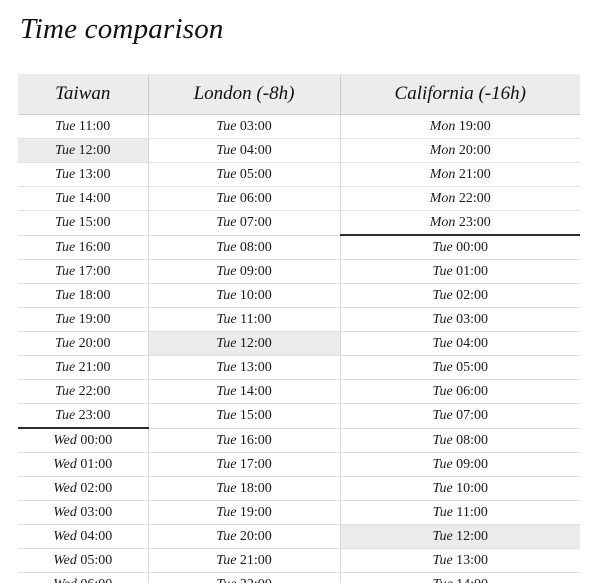 Image resolution: width=600 pixels, height=583 pixels. I want to click on table-row: Tue 21:00 Tue 13:00 Tue 05:00, so click(299, 367).